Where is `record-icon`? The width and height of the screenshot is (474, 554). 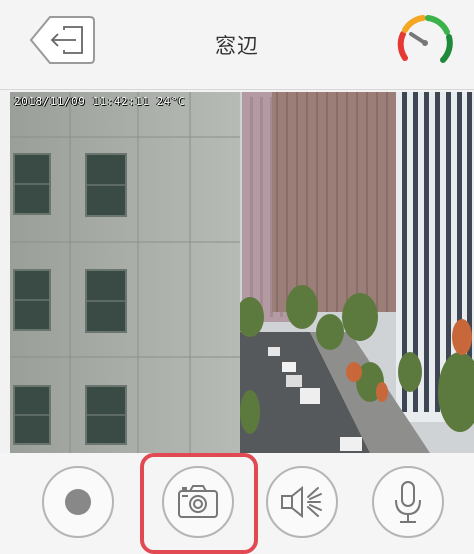 record-icon is located at coordinates (78, 502).